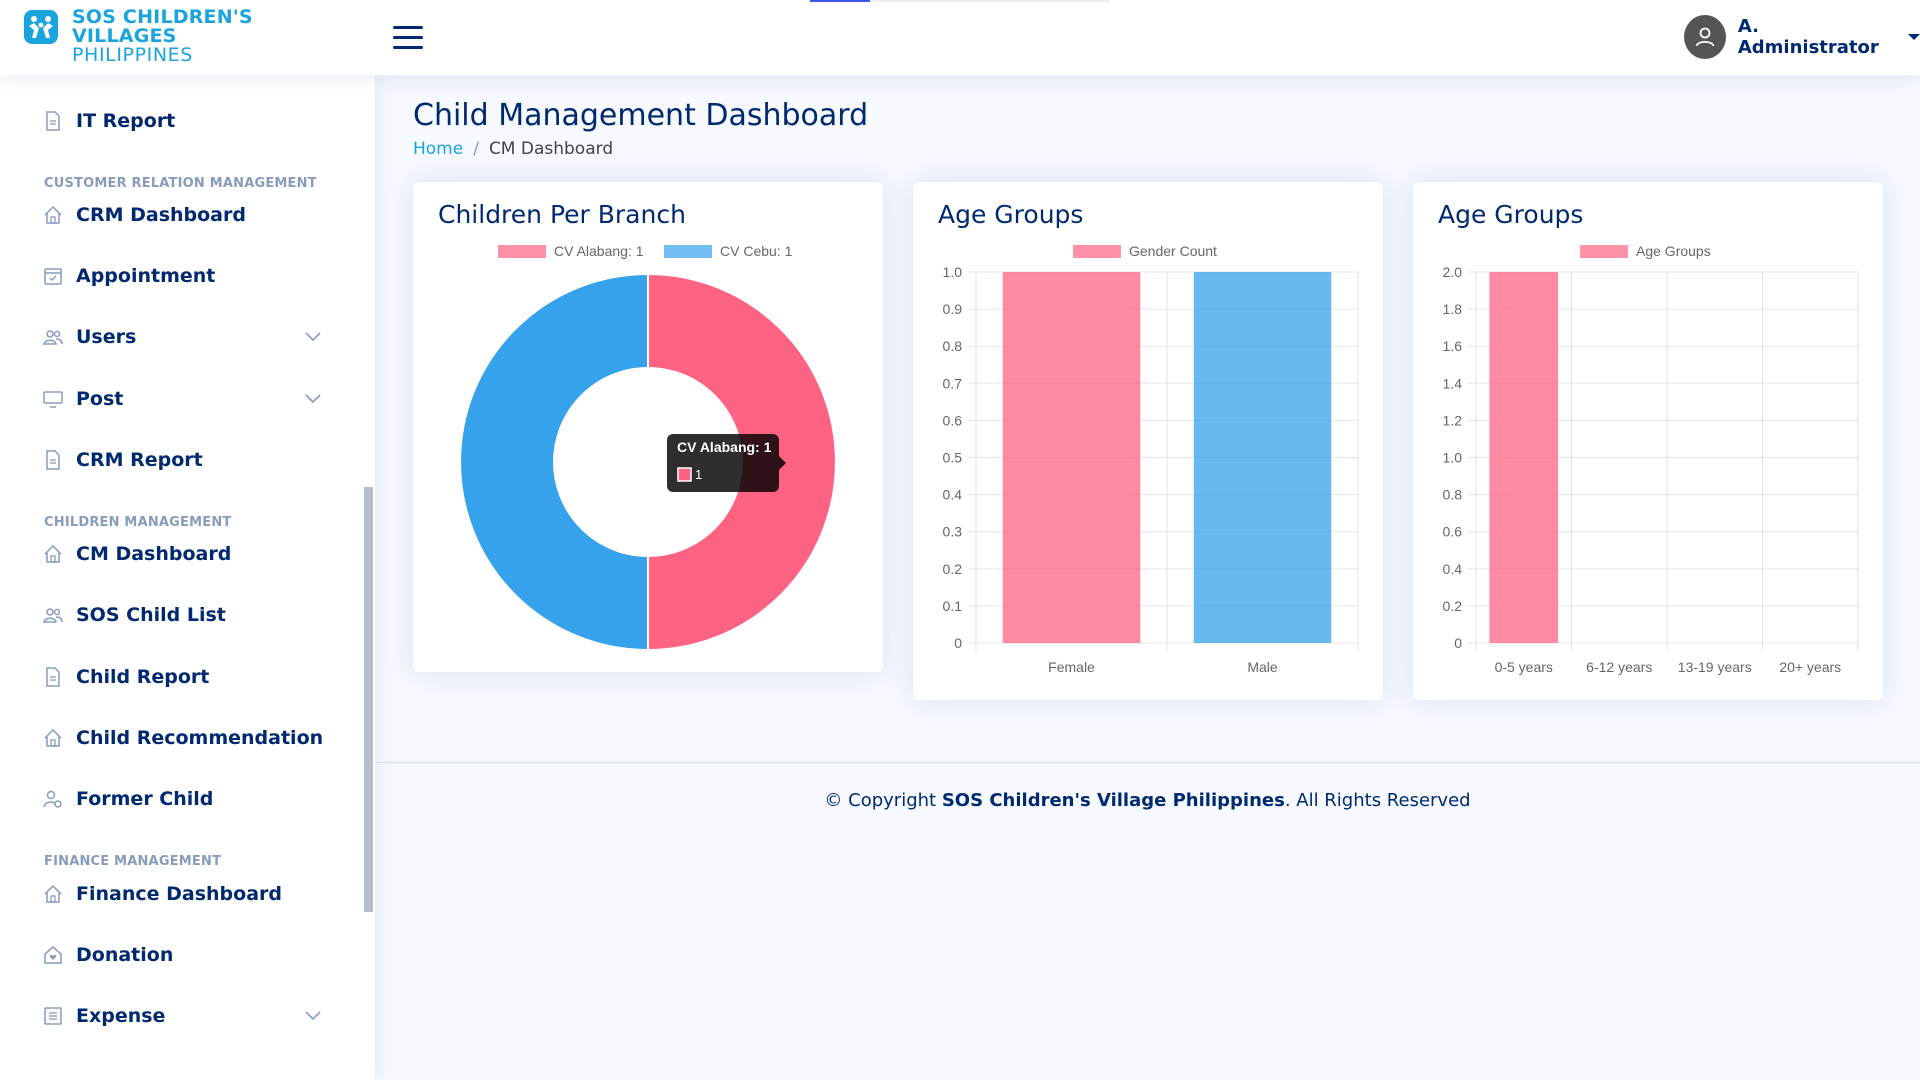 Image resolution: width=1920 pixels, height=1080 pixels. I want to click on y-tick-label: 1.6, so click(1453, 346).